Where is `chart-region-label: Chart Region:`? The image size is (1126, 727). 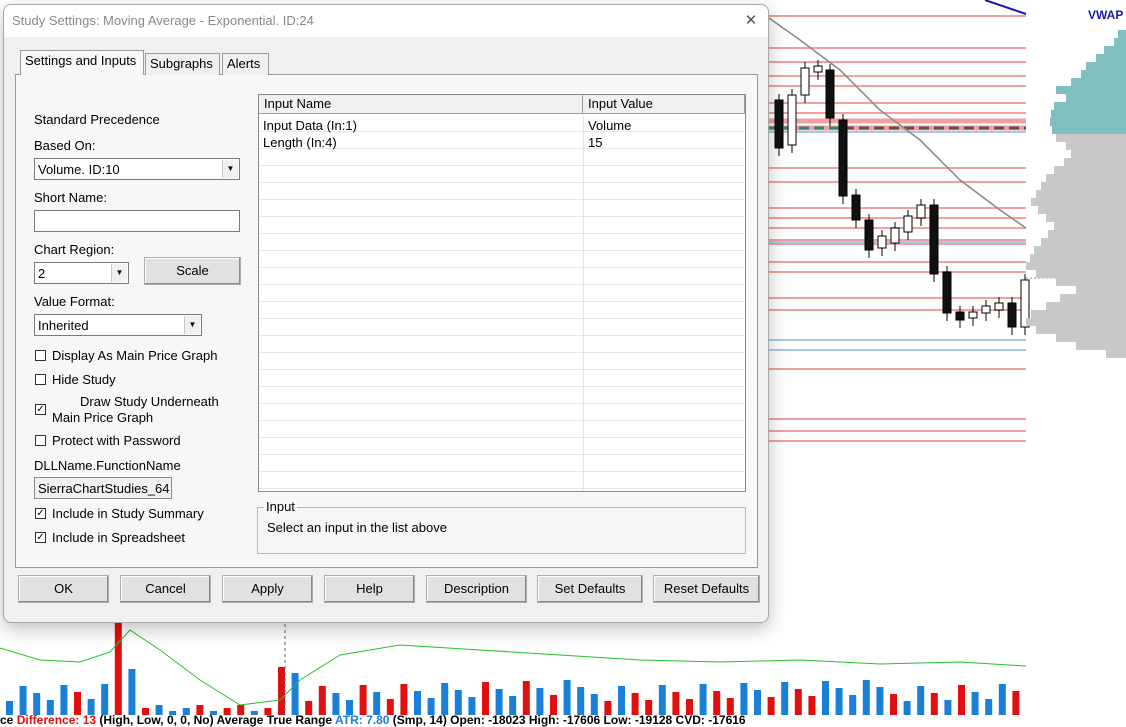
chart-region-label: Chart Region: is located at coordinates (74, 249).